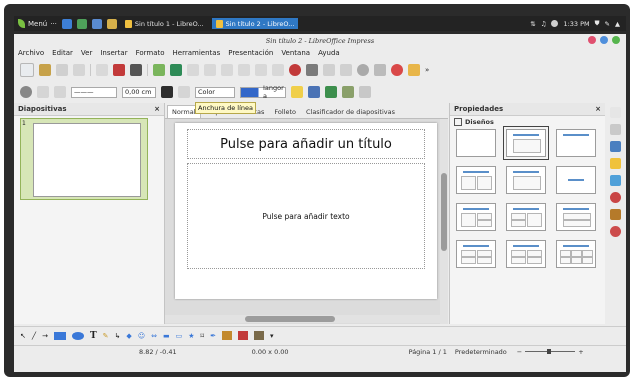  I want to click on zoom-icon, so click(380, 70).